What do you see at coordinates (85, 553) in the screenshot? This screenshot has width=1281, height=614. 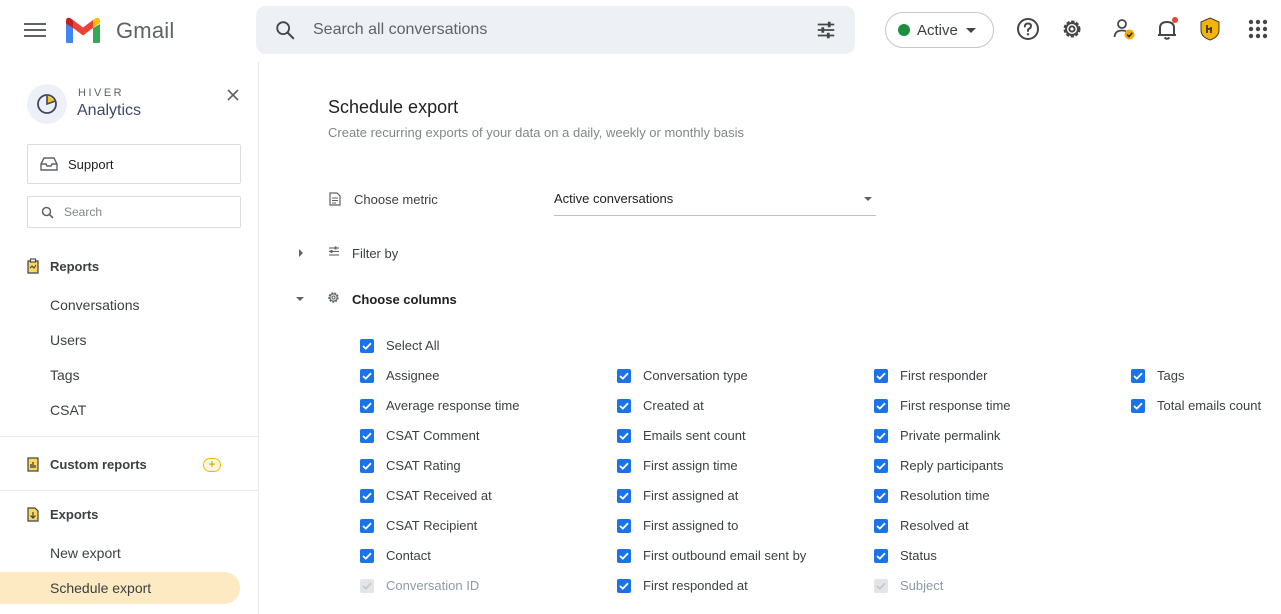 I see `sidebar-item-new-export: New export` at bounding box center [85, 553].